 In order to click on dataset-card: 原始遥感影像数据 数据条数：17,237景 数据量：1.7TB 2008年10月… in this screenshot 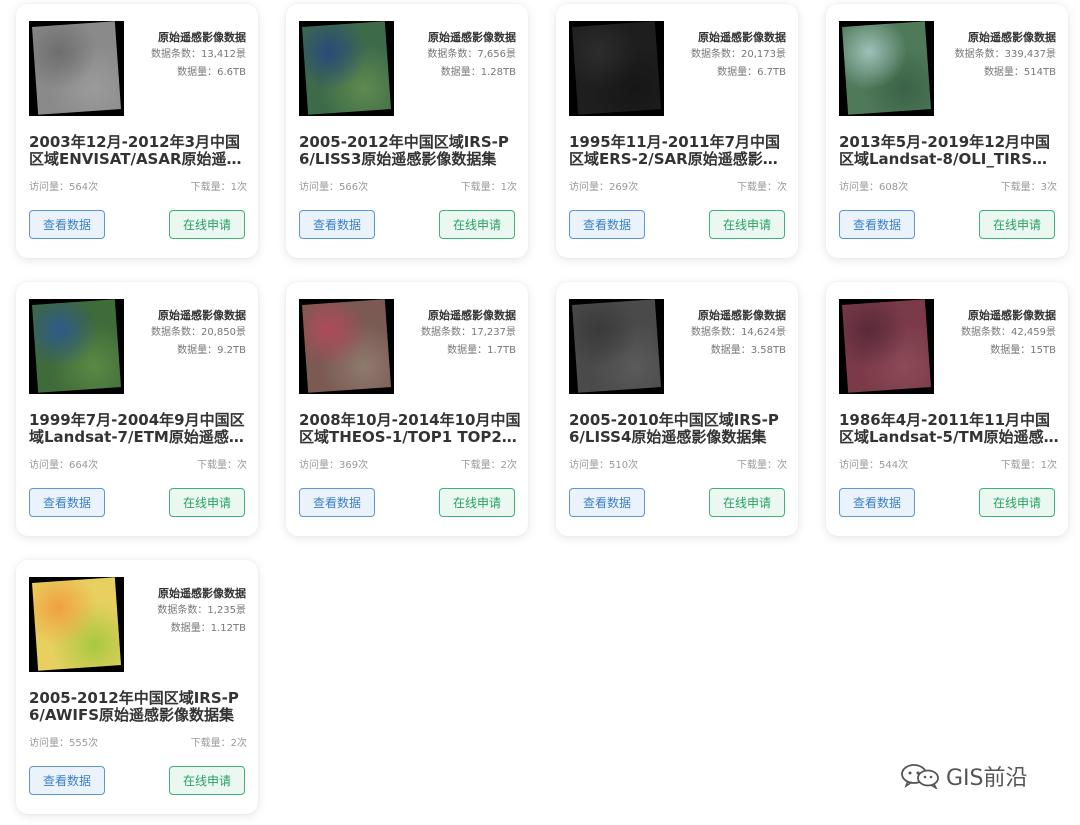, I will do `click(407, 409)`.